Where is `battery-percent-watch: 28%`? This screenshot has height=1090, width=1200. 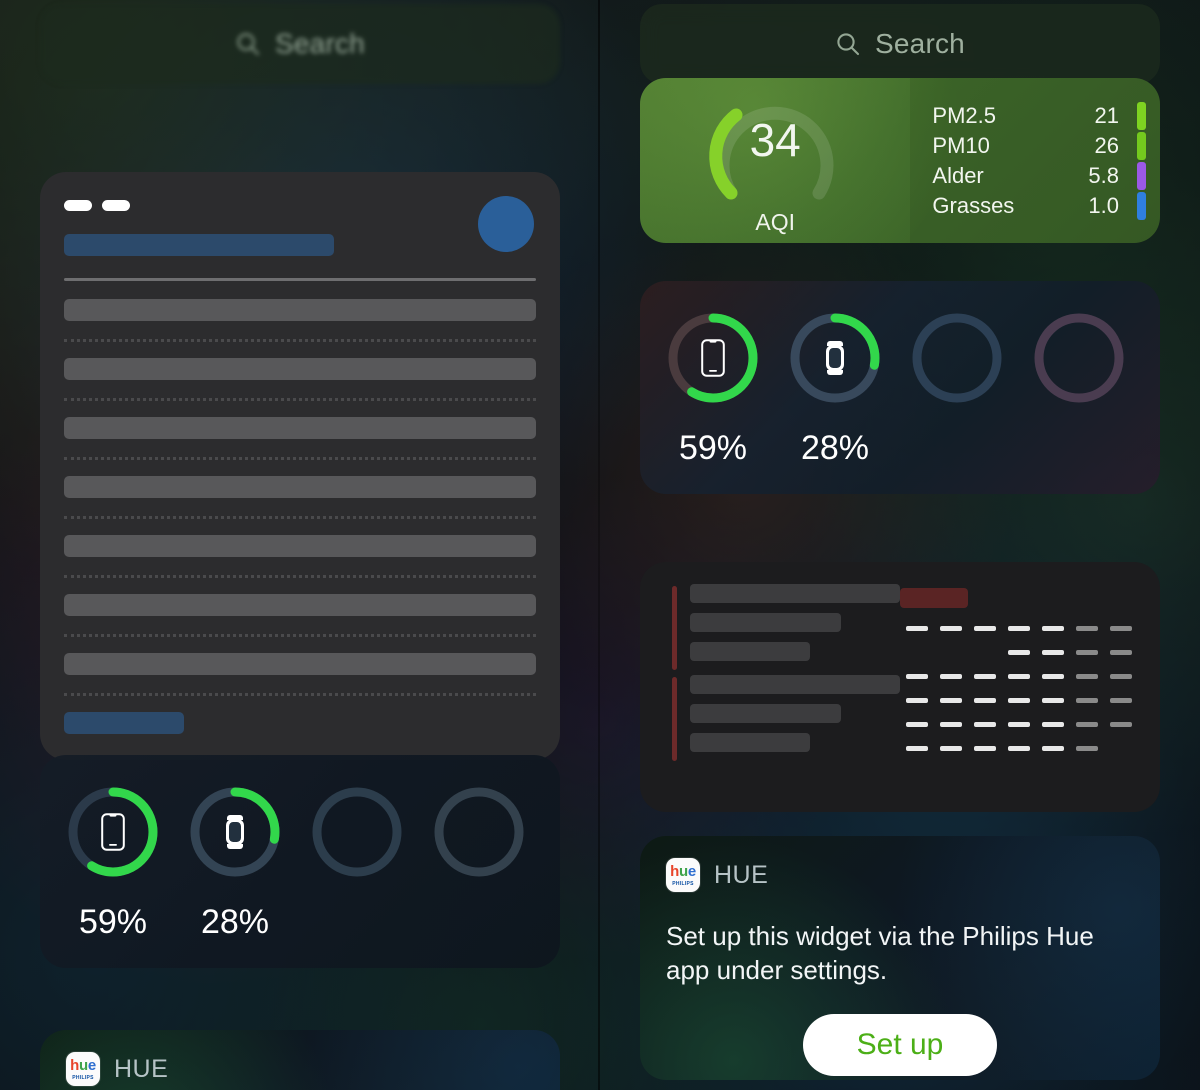
battery-percent-watch: 28% is located at coordinates (235, 922).